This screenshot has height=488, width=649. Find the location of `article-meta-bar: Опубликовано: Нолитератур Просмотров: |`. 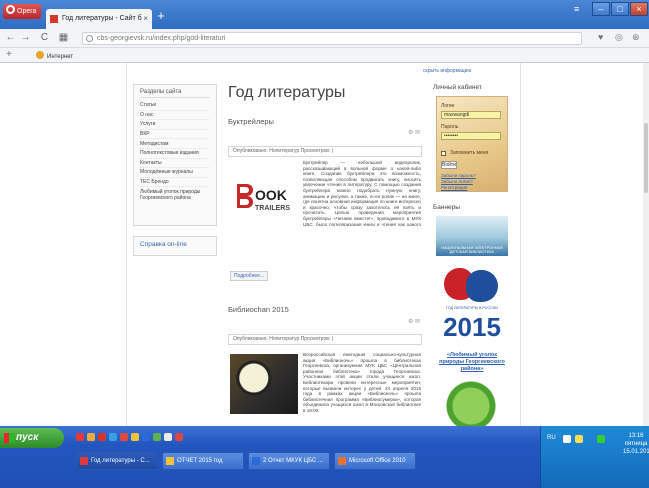

article-meta-bar: Опубликовано: Нолитератур Просмотров: | is located at coordinates (325, 151).